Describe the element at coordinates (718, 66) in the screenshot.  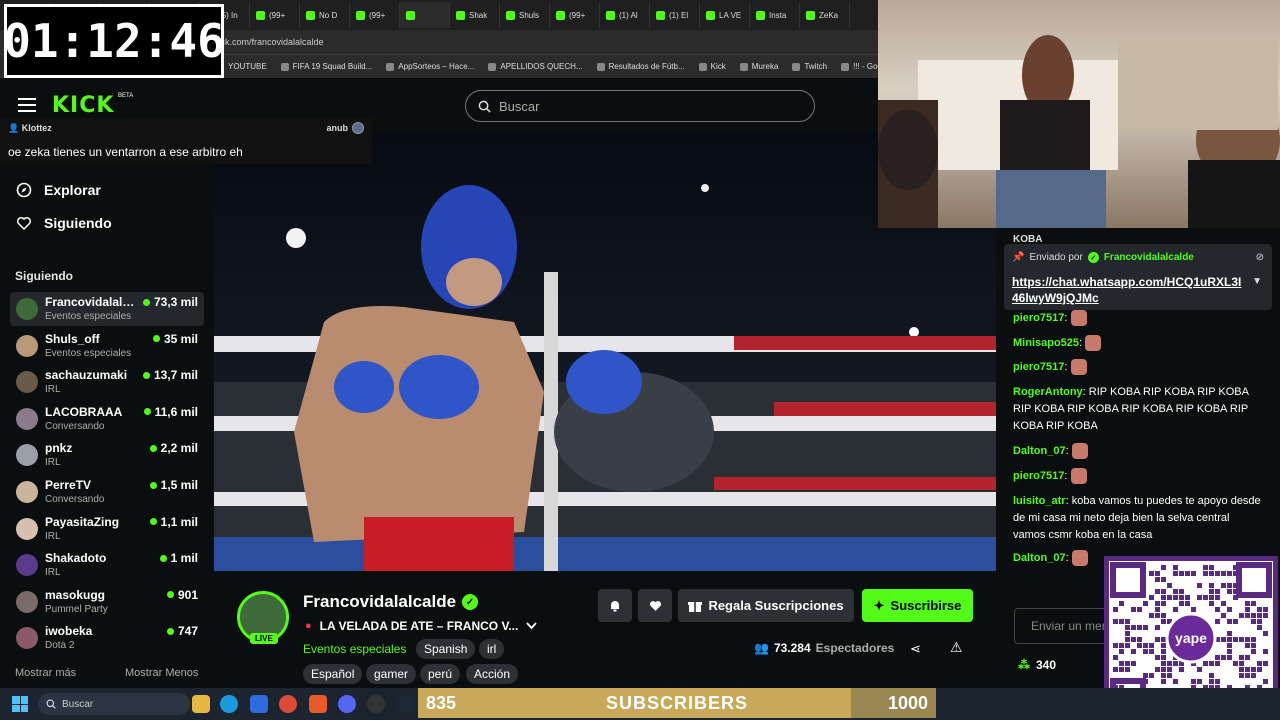
I see `bookmark-label: Kick` at that location.